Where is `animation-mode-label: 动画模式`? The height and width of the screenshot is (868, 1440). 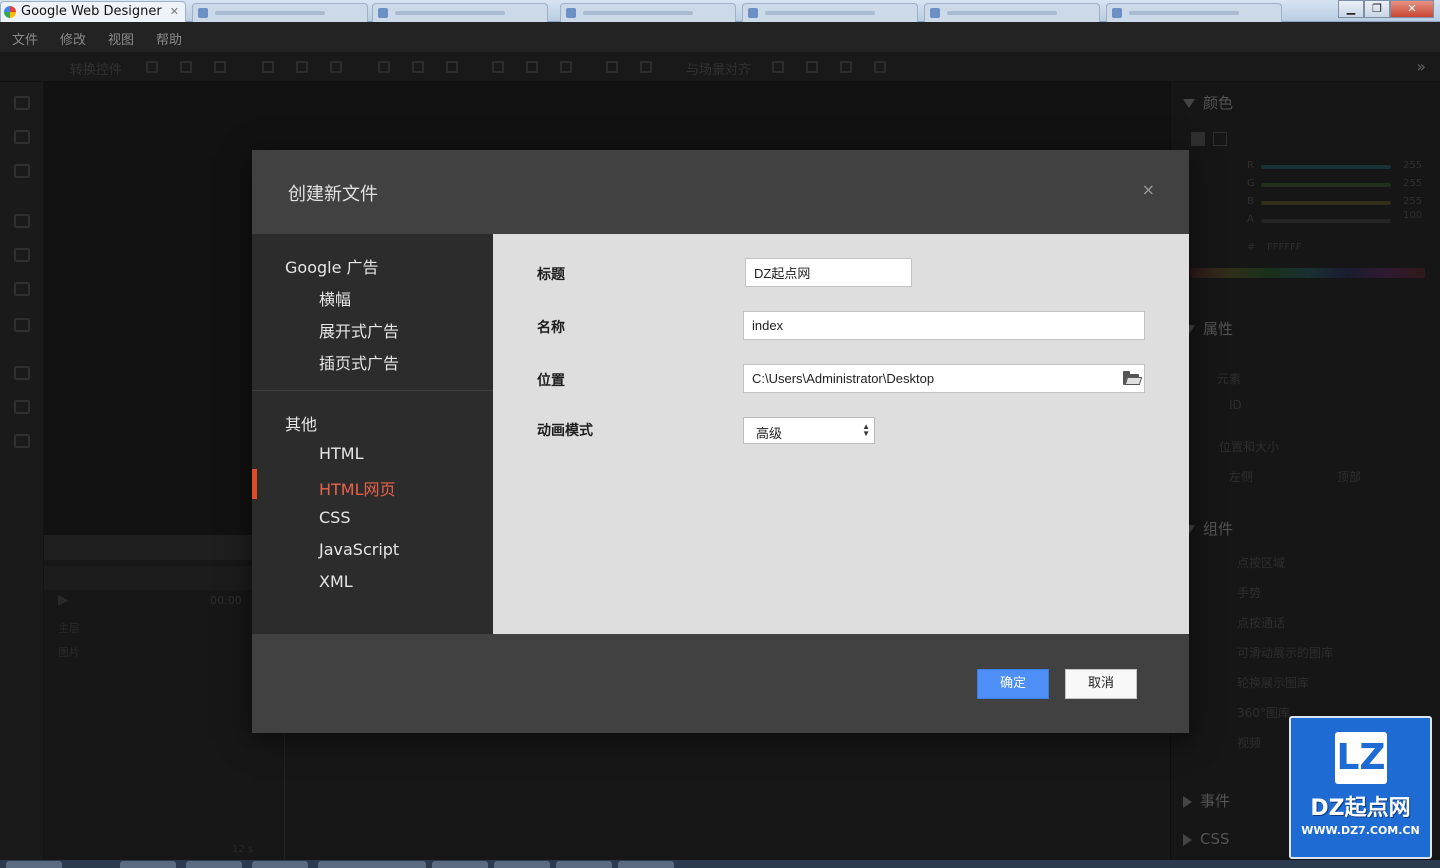
animation-mode-label: 动画模式 is located at coordinates (565, 431).